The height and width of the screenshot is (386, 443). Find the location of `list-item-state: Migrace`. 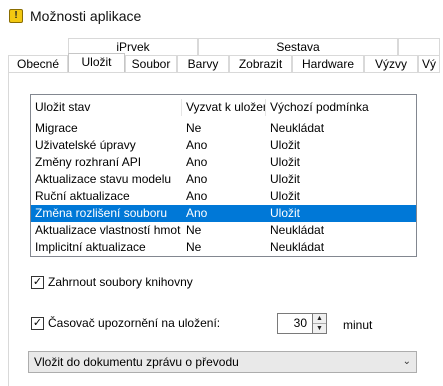

list-item-state: Migrace is located at coordinates (56, 128).